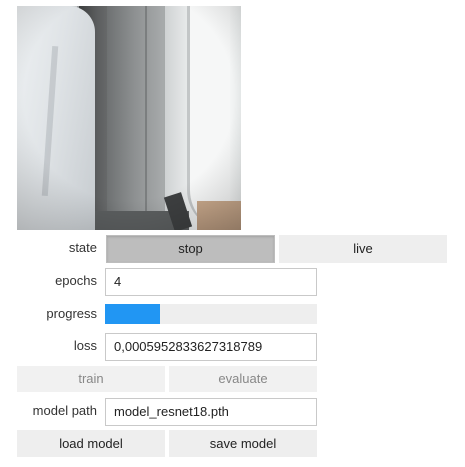  What do you see at coordinates (243, 443) in the screenshot?
I see `save-model-button: save model` at bounding box center [243, 443].